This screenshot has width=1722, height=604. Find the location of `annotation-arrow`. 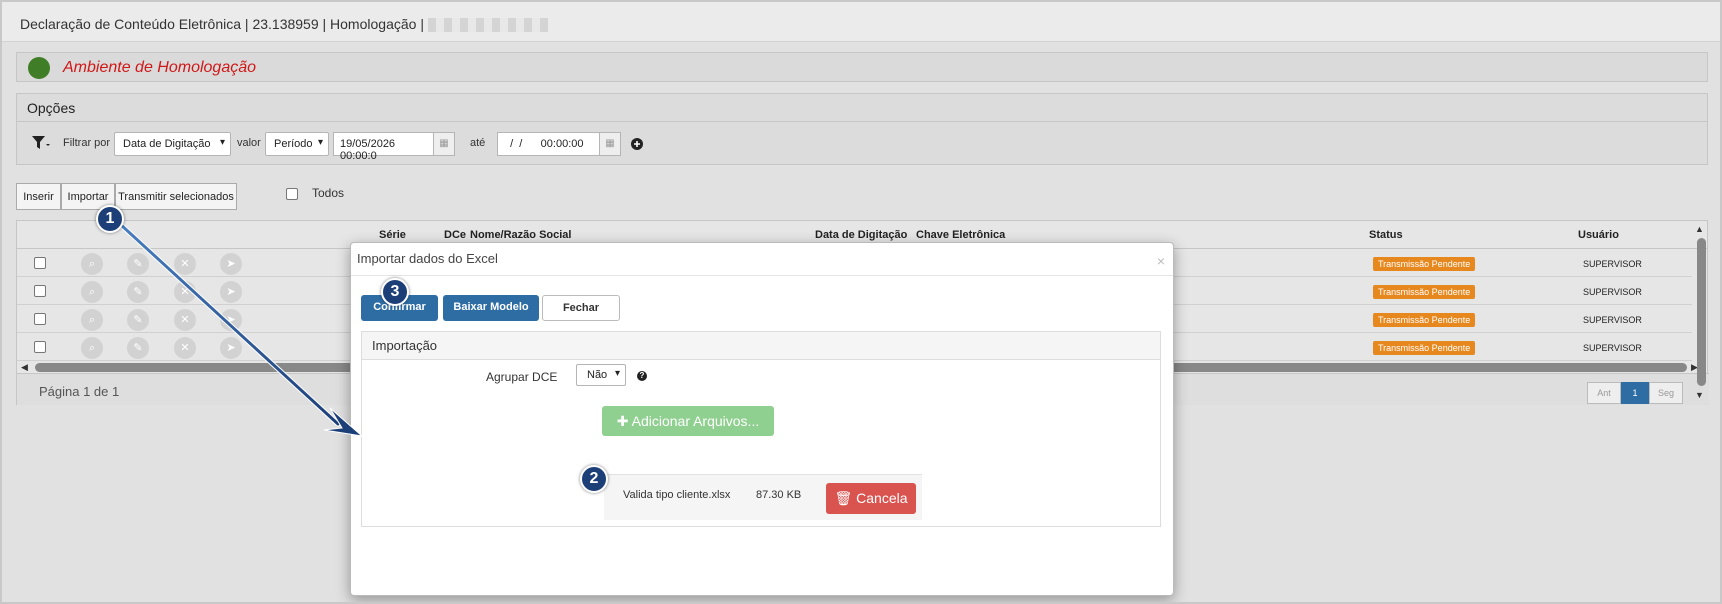

annotation-arrow is located at coordinates (240, 329).